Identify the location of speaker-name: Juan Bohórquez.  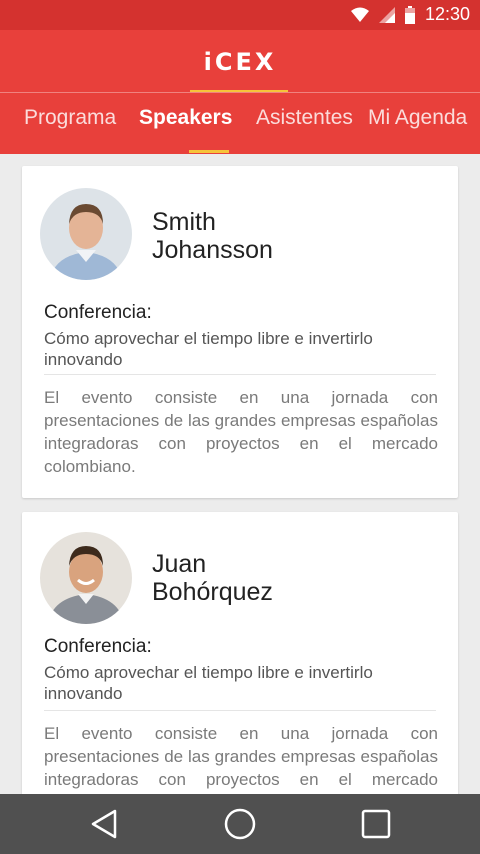
(212, 578).